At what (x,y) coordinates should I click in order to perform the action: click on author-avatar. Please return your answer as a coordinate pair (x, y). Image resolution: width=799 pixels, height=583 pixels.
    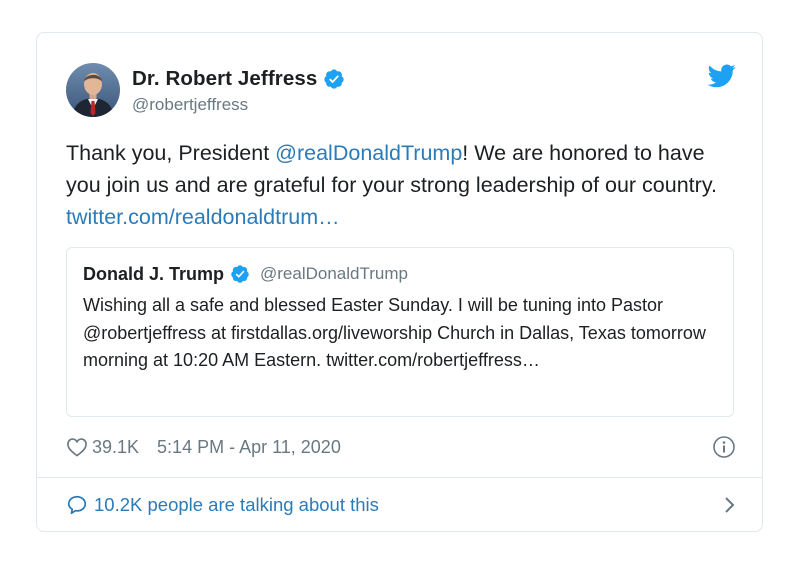
    Looking at the image, I should click on (93, 90).